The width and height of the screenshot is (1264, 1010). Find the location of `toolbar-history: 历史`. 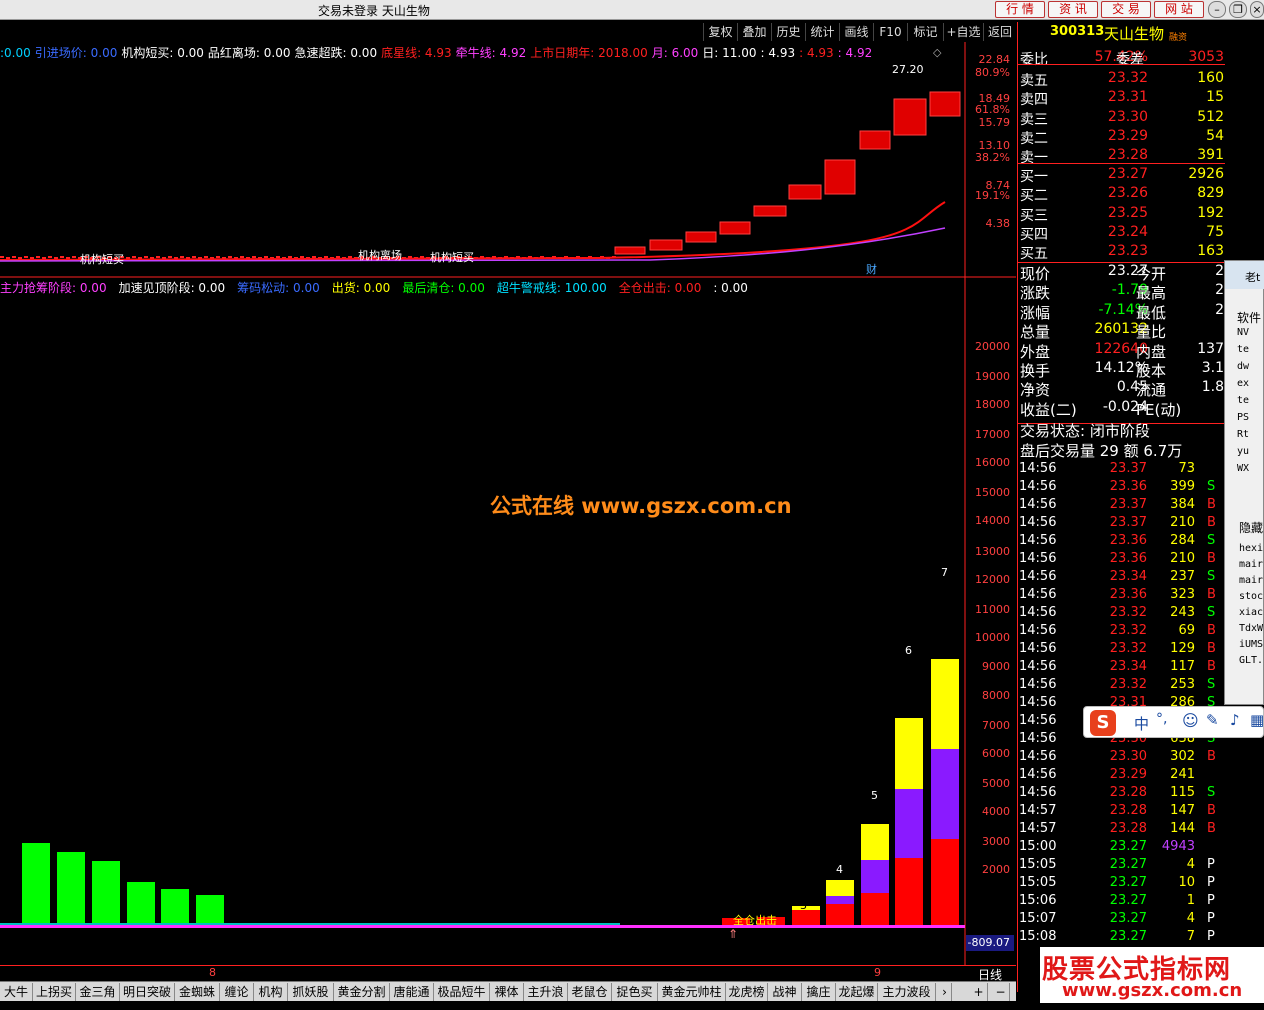

toolbar-history: 历史 is located at coordinates (788, 32).